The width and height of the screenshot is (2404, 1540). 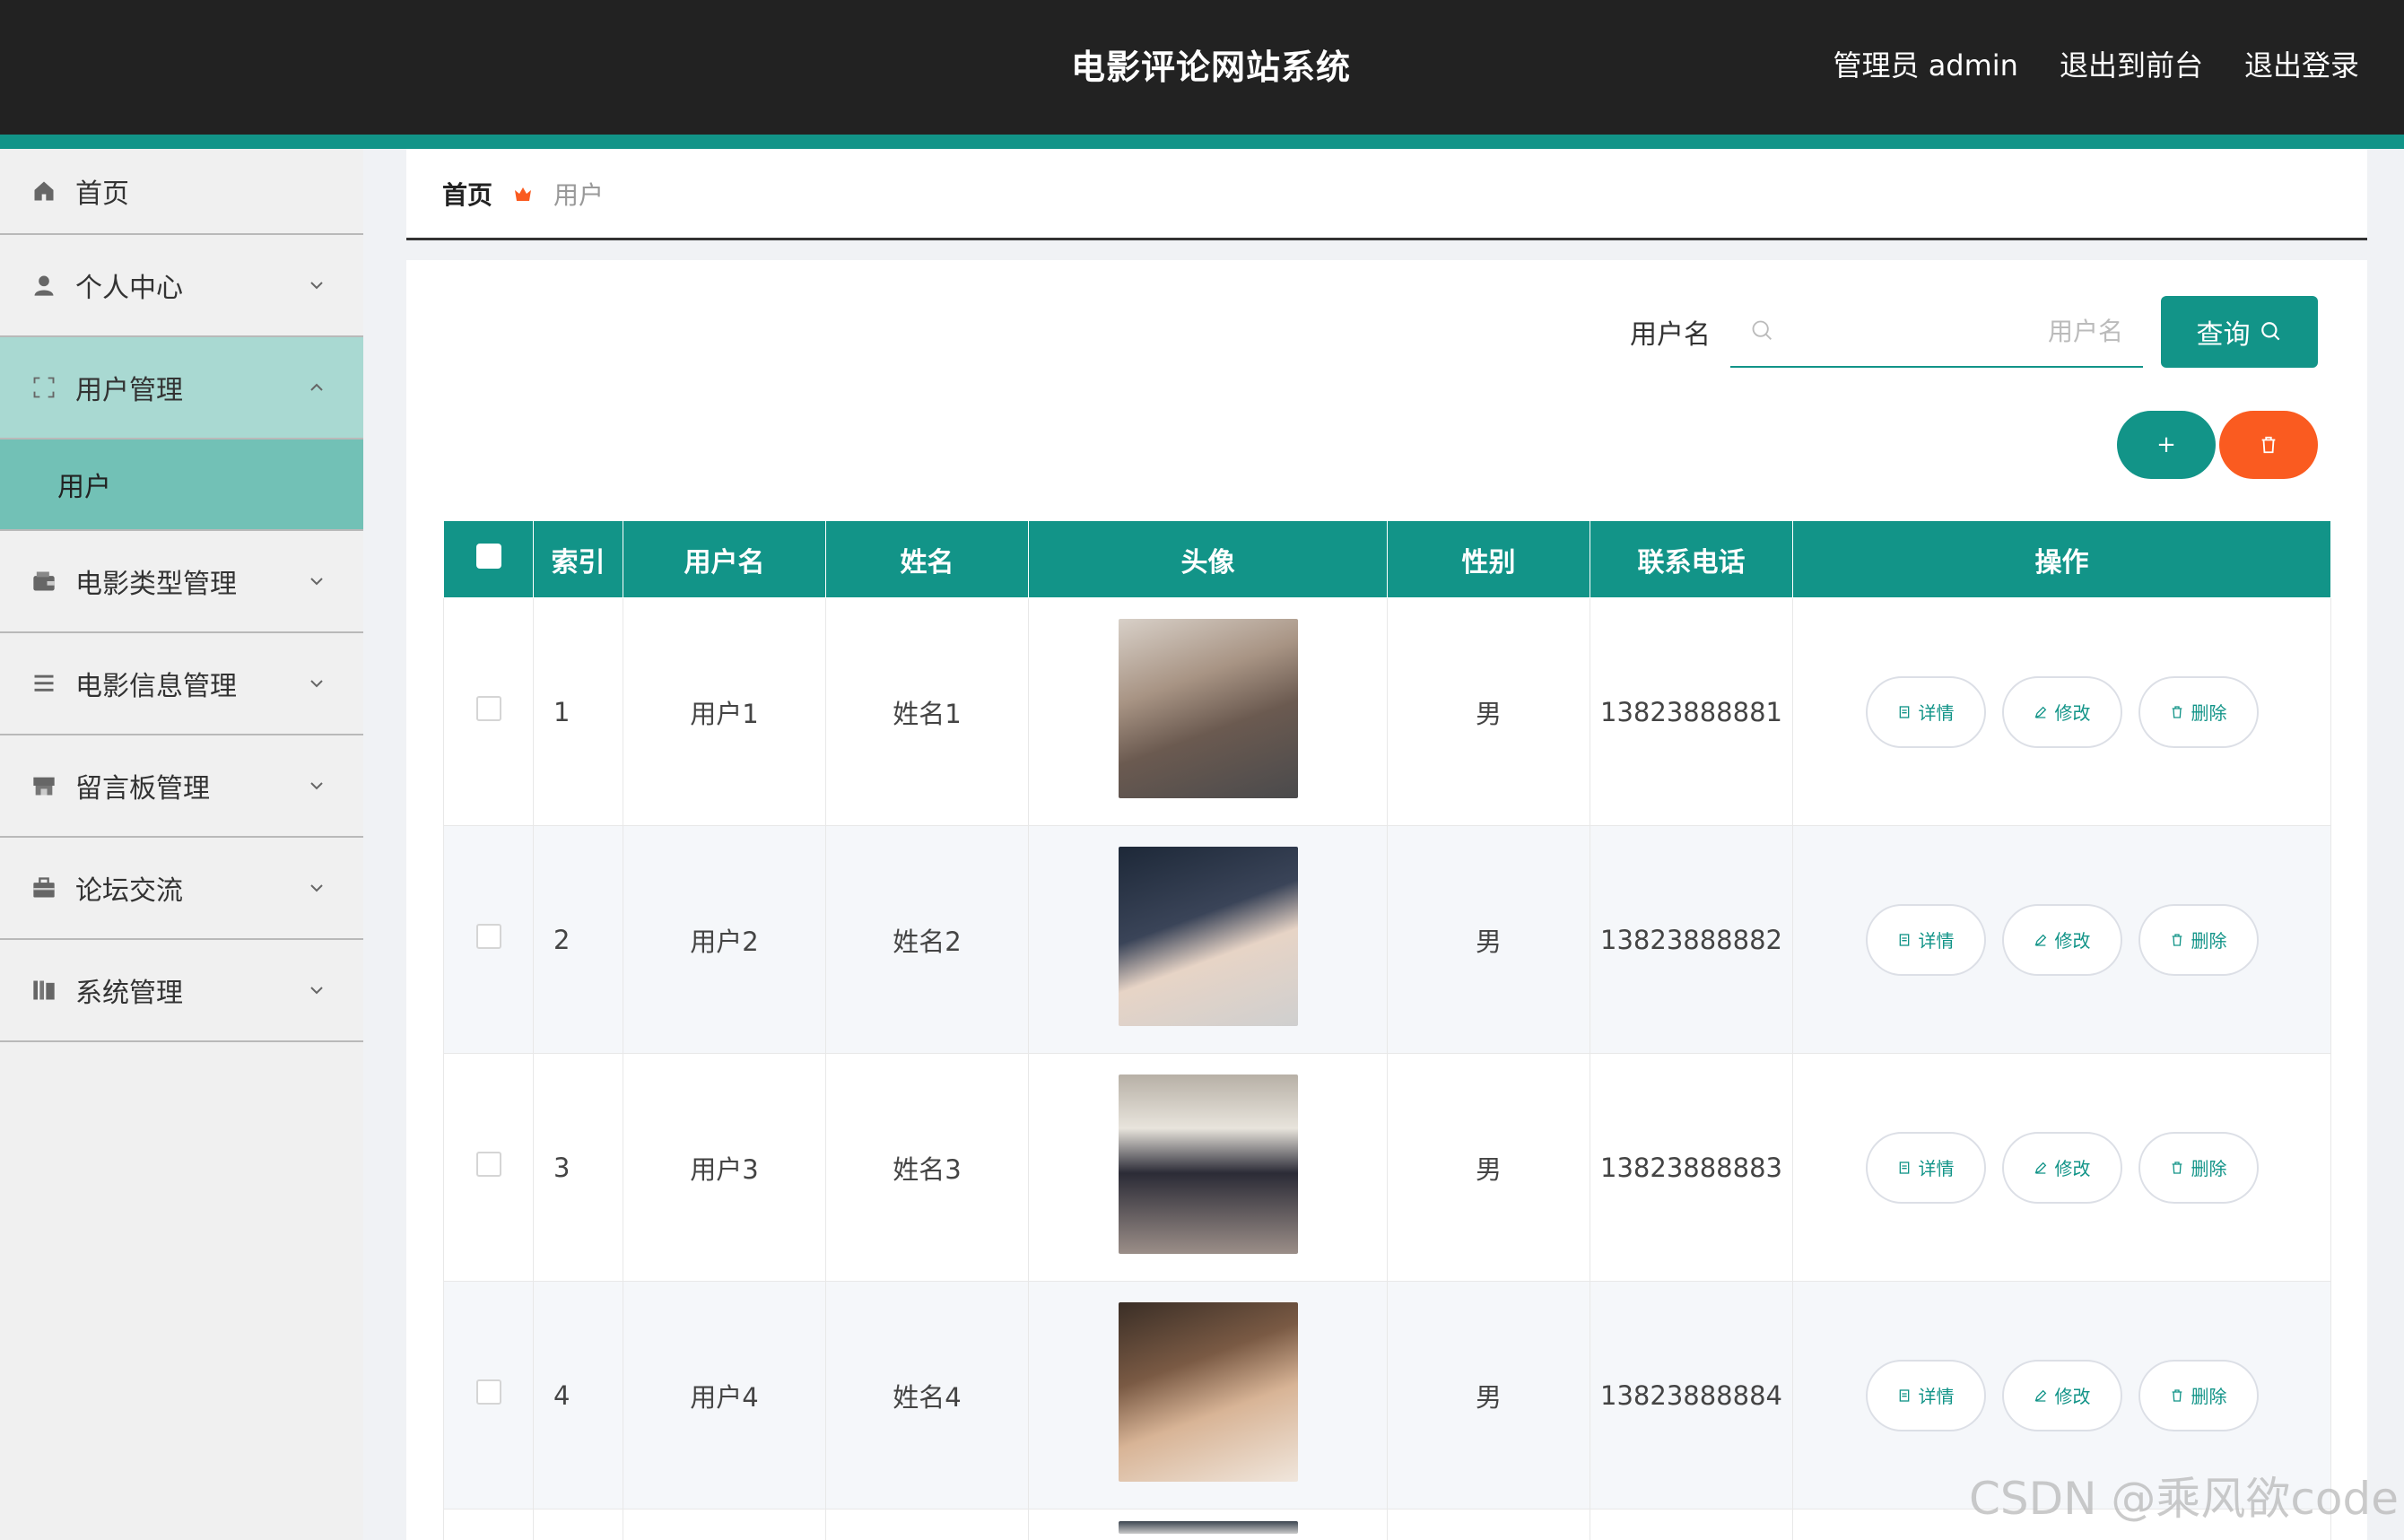 What do you see at coordinates (467, 194) in the screenshot?
I see `breadcrumb-home: 首页` at bounding box center [467, 194].